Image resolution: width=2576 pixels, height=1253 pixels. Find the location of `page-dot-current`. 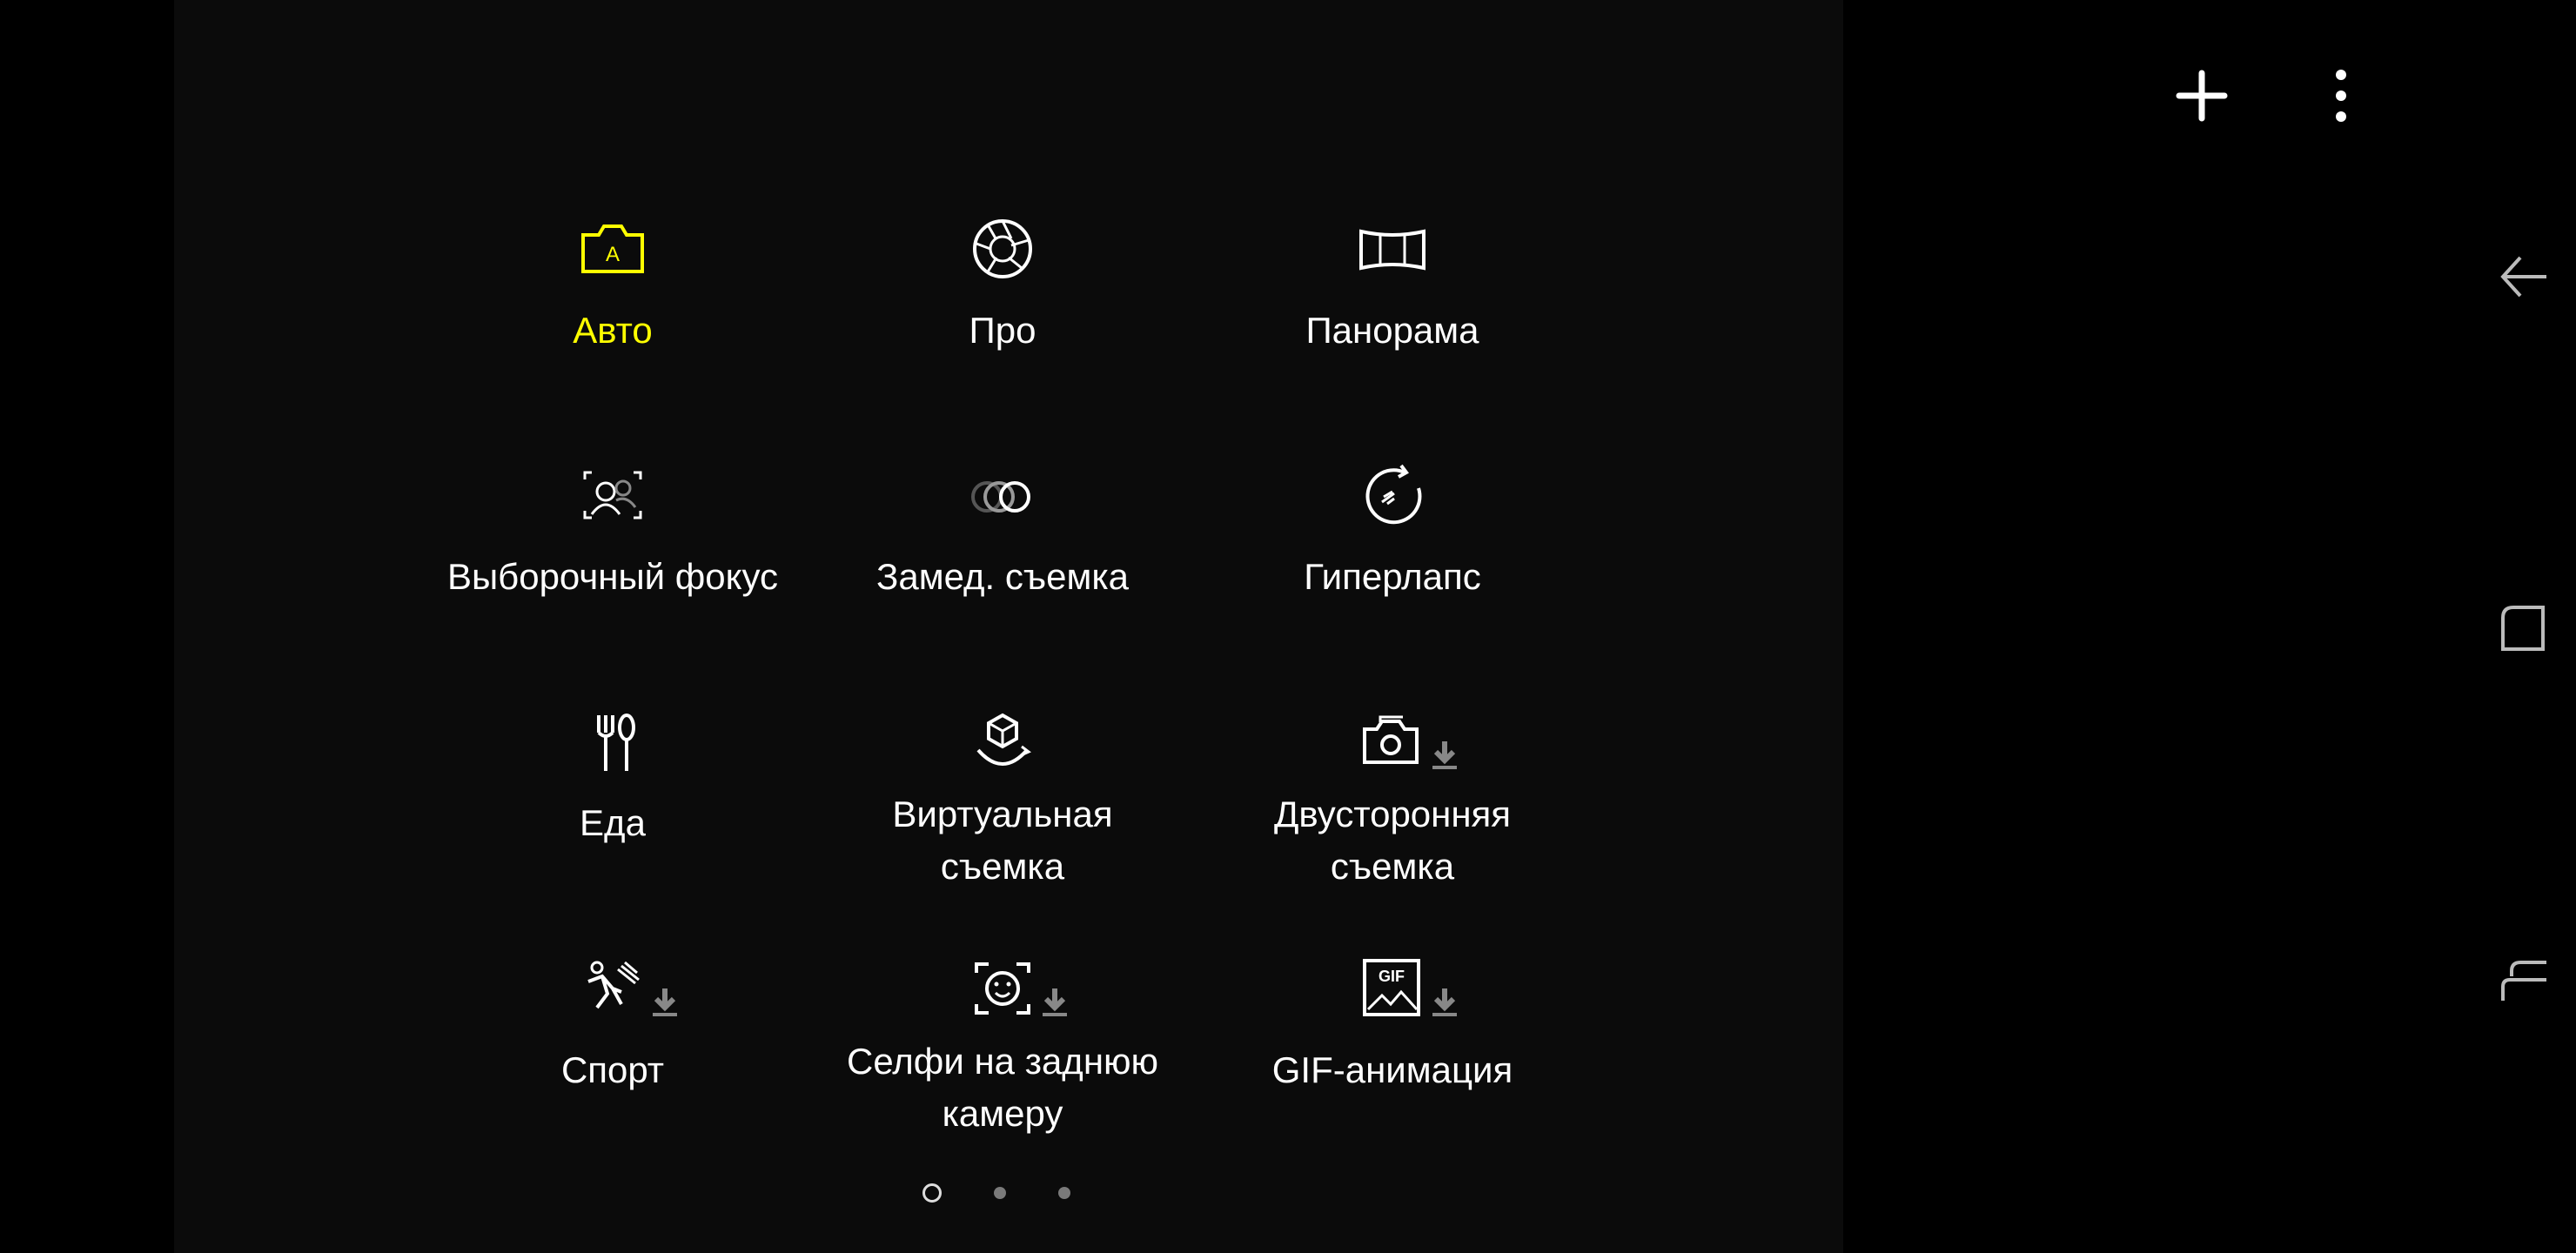

page-dot-current is located at coordinates (932, 1193).